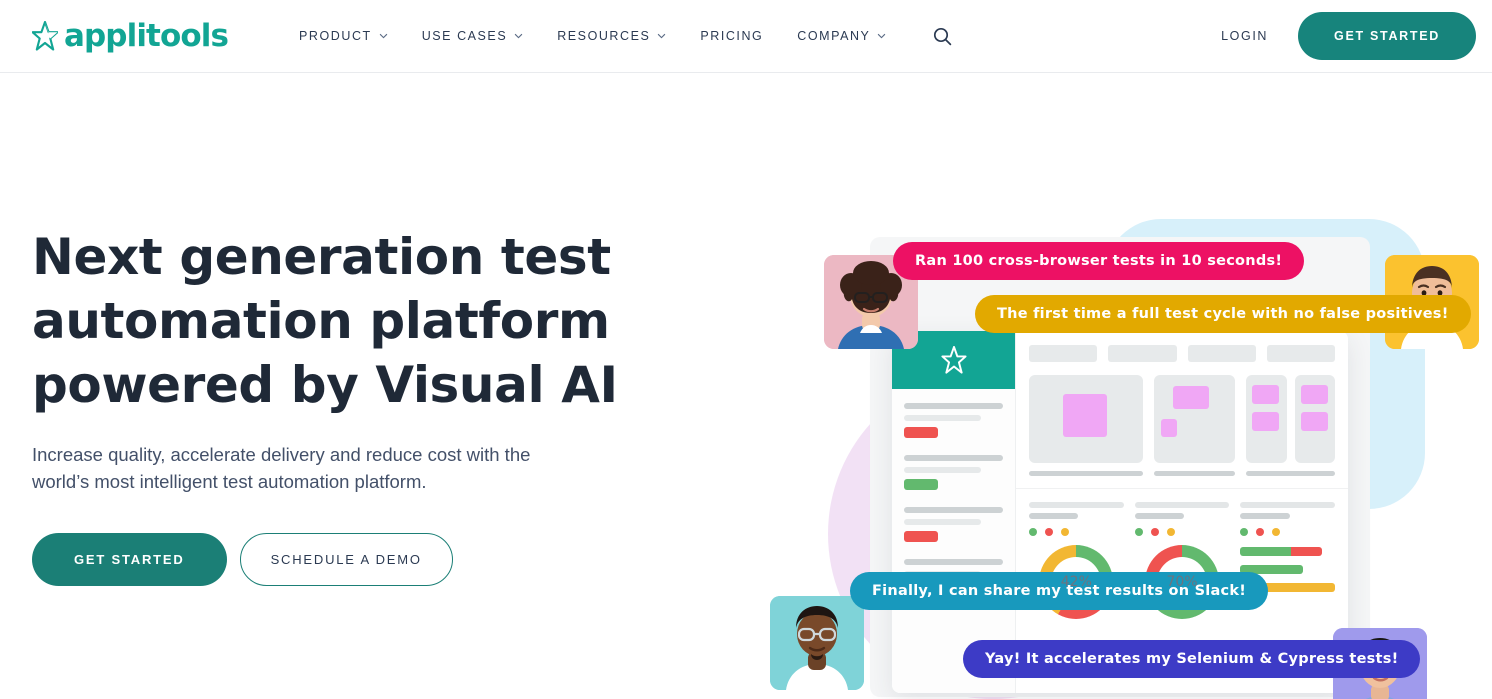  What do you see at coordinates (129, 559) in the screenshot?
I see `hero-get-started-button: GET STARTED` at bounding box center [129, 559].